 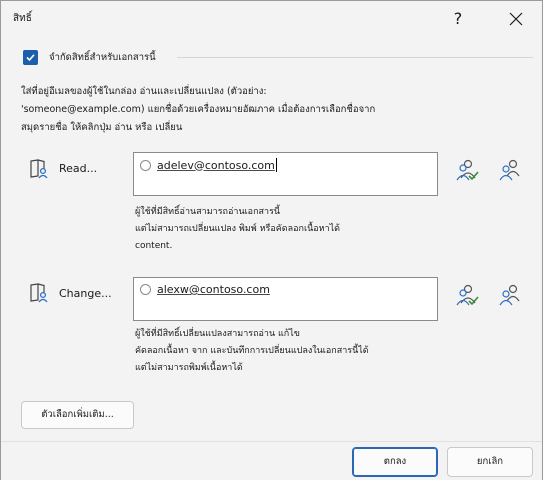 I want to click on read-user-entry: adelev@contoso.com, so click(x=208, y=165).